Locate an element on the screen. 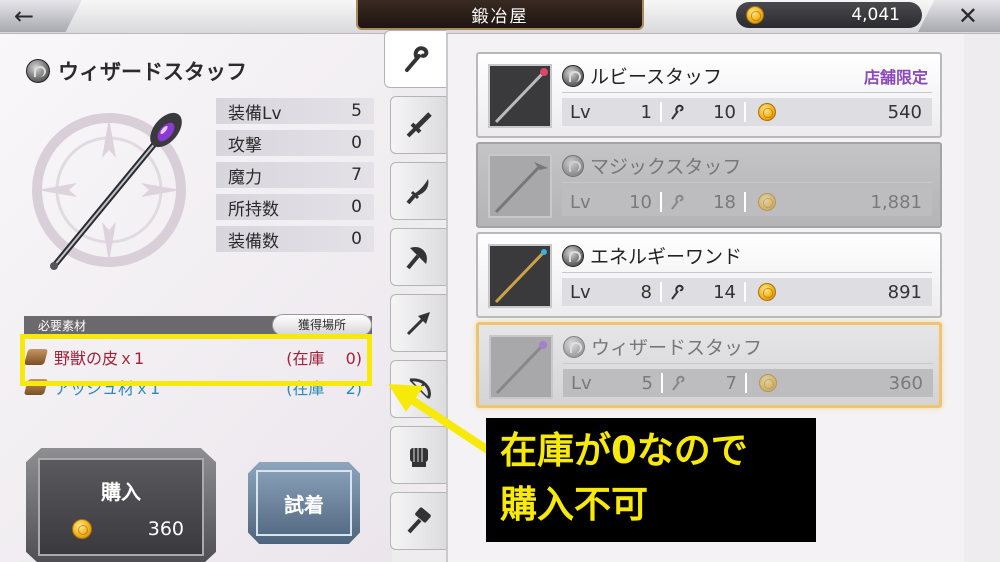 This screenshot has height=562, width=1000. buy-button: 購入 360 is located at coordinates (121, 505).